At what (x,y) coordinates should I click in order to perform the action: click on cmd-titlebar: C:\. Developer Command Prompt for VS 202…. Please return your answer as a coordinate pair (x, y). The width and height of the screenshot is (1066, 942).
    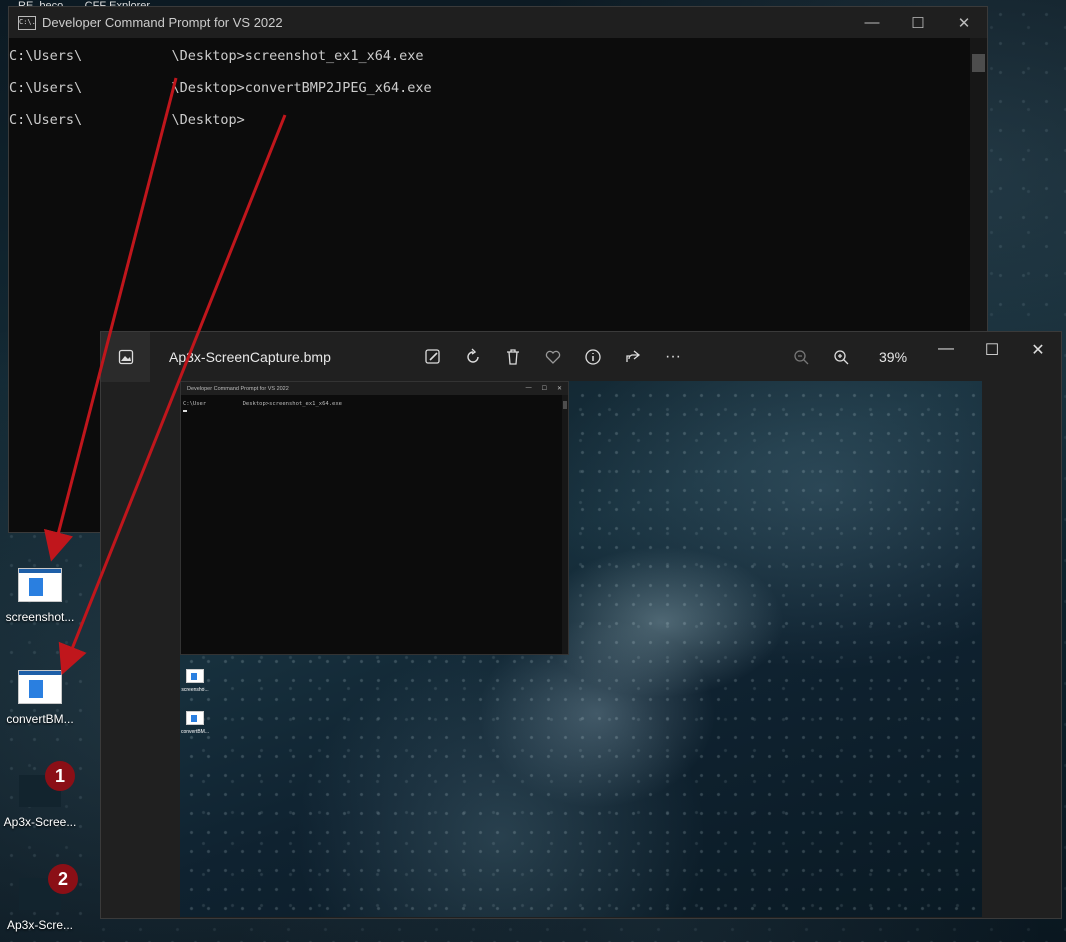
    Looking at the image, I should click on (498, 22).